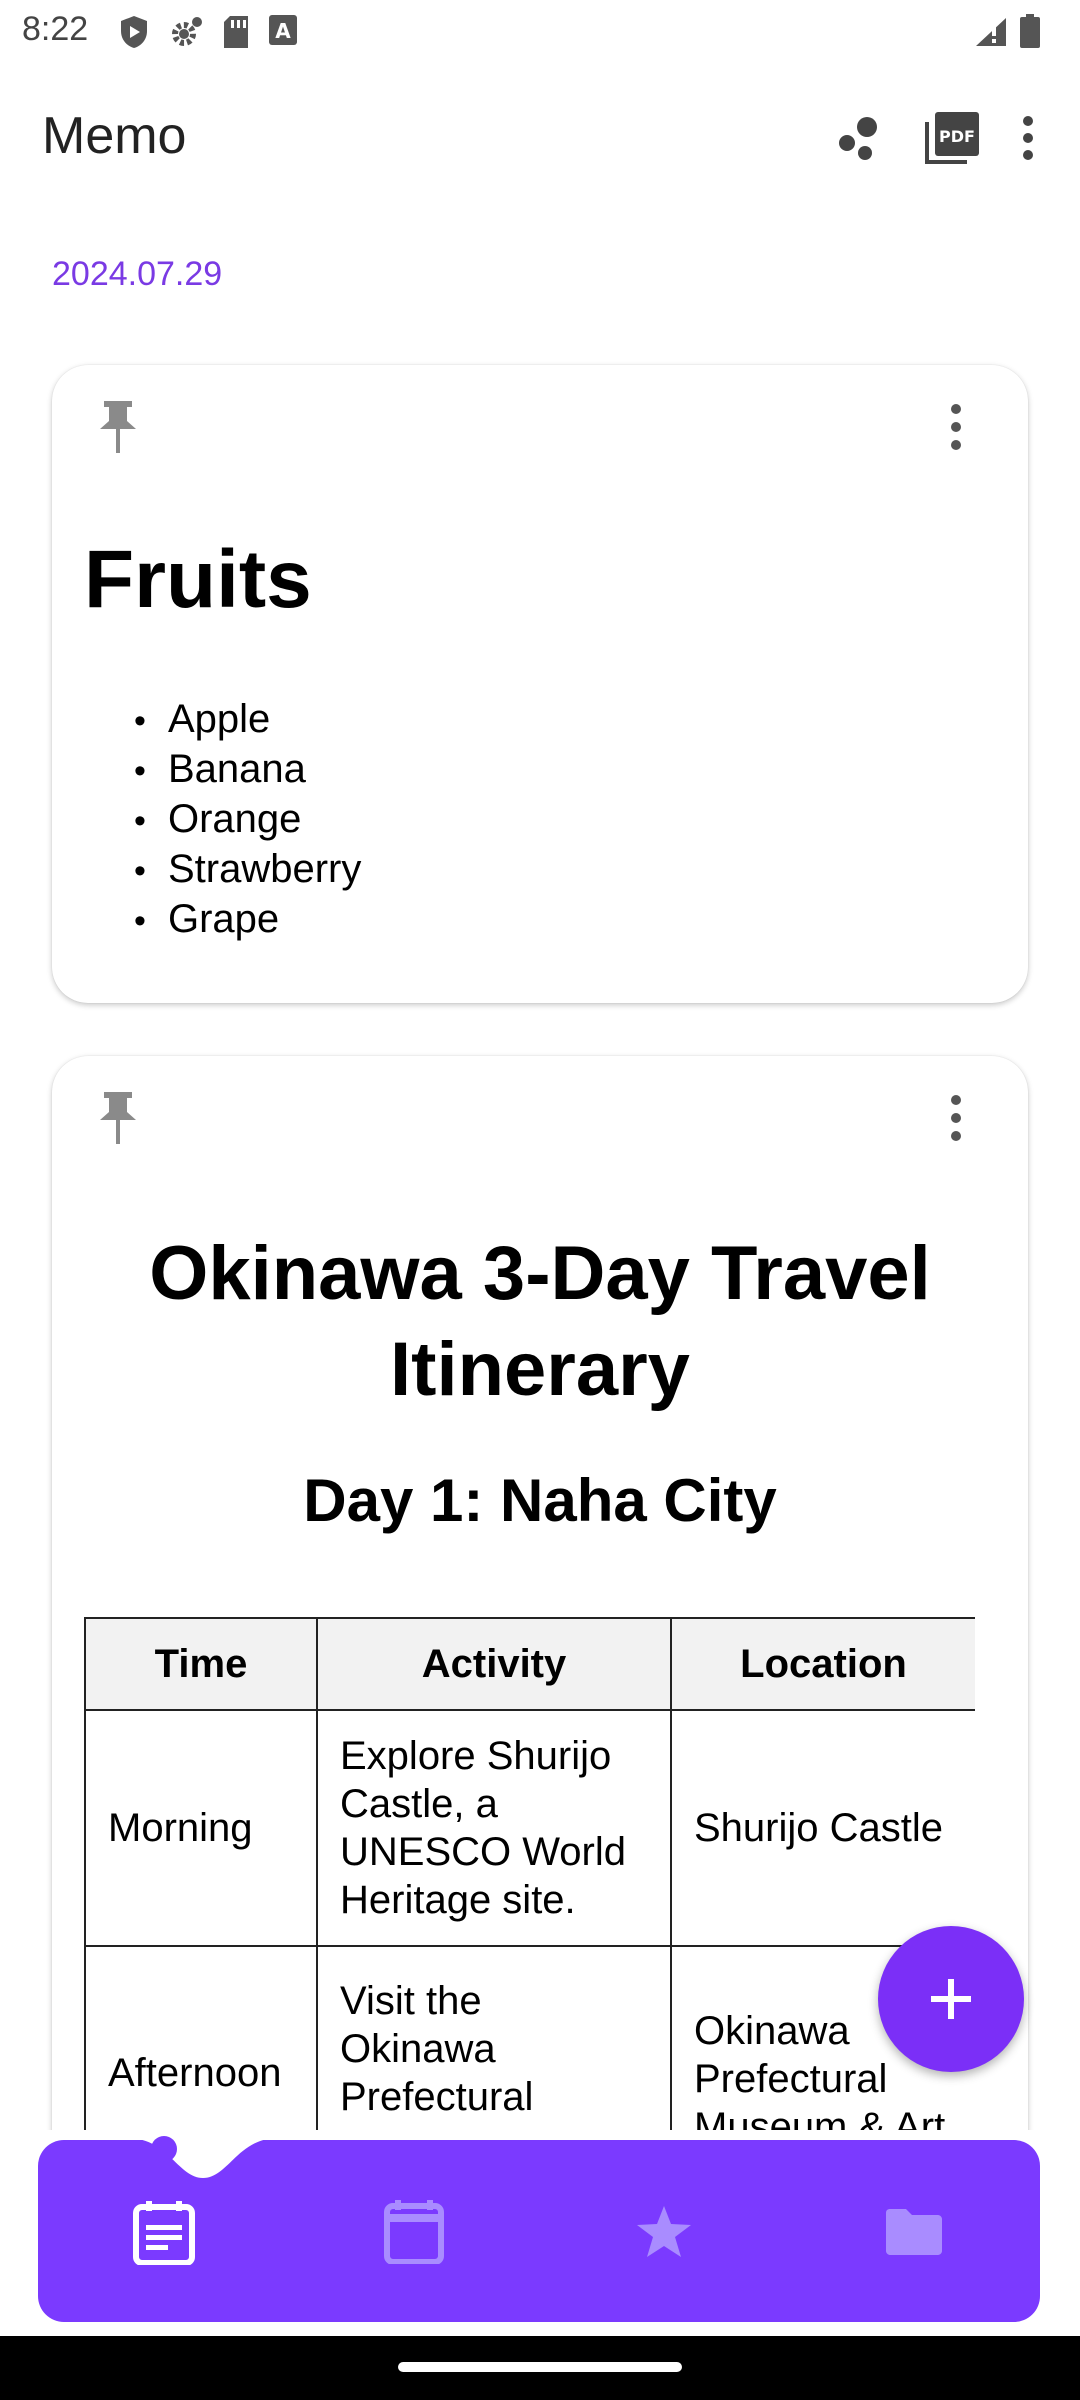 Image resolution: width=1080 pixels, height=2400 pixels. I want to click on sd-card-icon, so click(236, 32).